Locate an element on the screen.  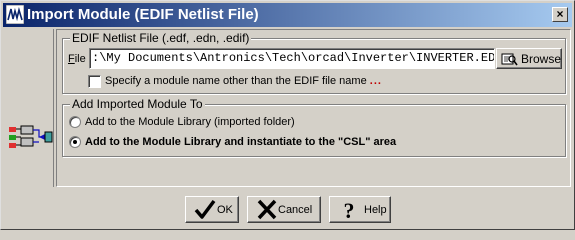
edif-group-legend: EDIF Netlist File (.edf, .edn, .edif) is located at coordinates (161, 38).